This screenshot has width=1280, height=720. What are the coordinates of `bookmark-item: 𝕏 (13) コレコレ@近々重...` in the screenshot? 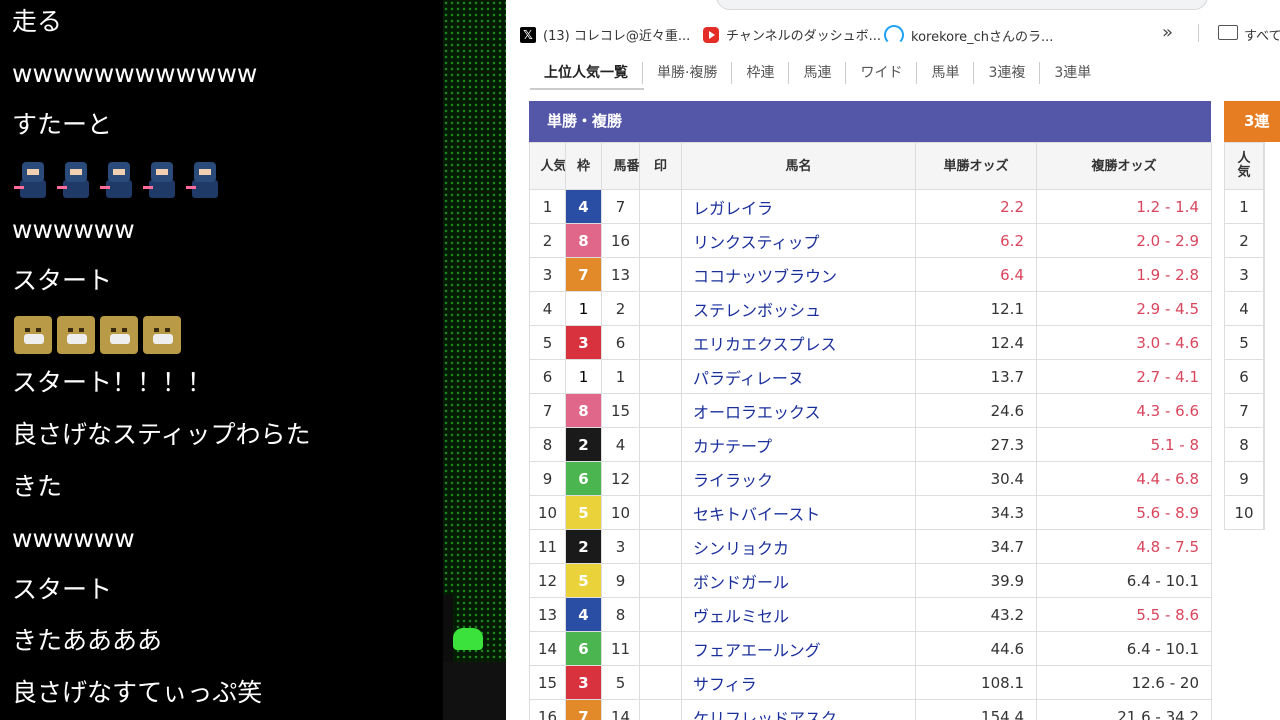 It's located at (605, 34).